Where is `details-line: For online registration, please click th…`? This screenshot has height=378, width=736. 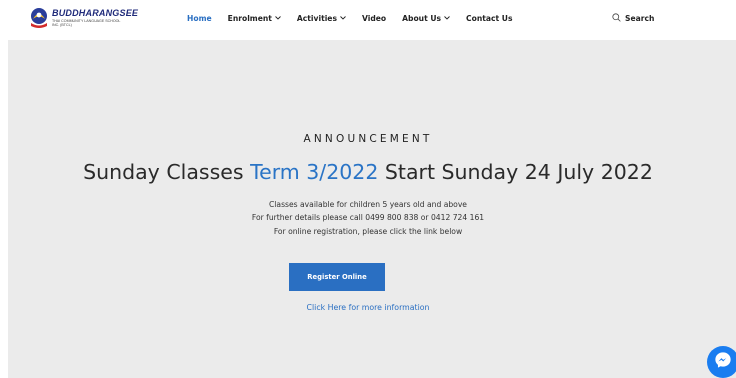
details-line: For online registration, please click th… is located at coordinates (368, 231).